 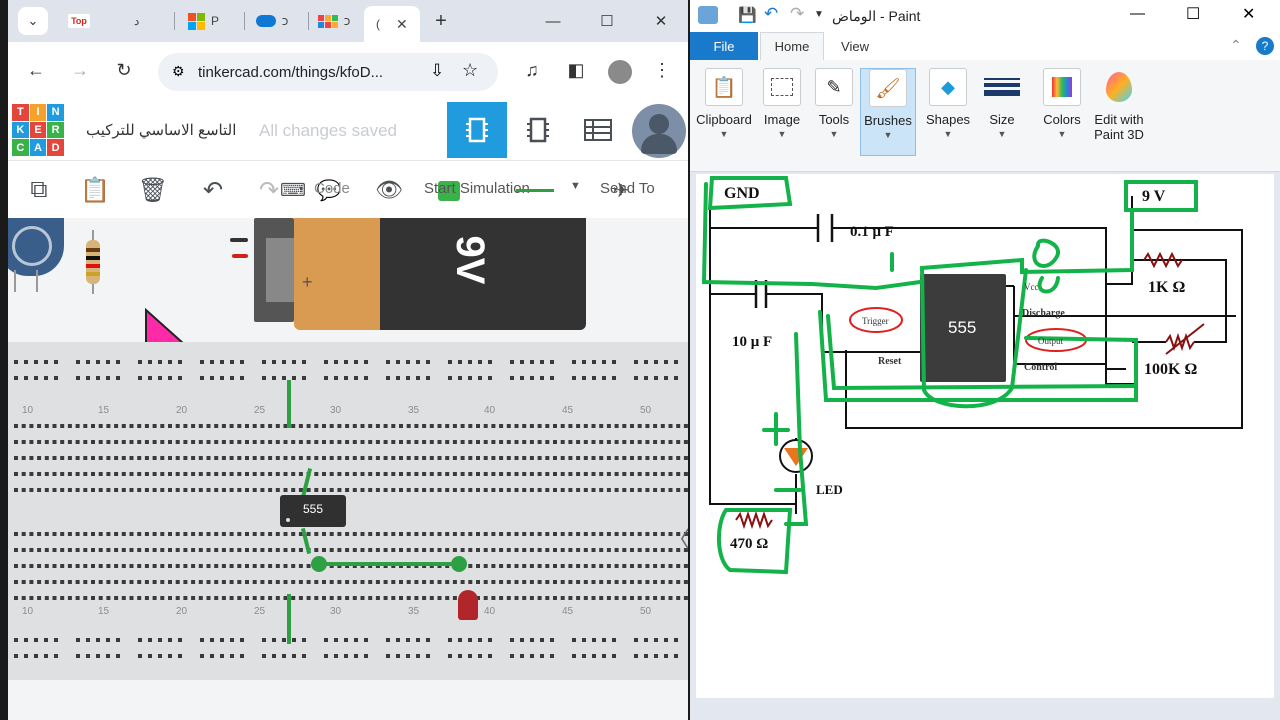 I want to click on design-title: التاسع الاساسي للتركيب, so click(x=161, y=130).